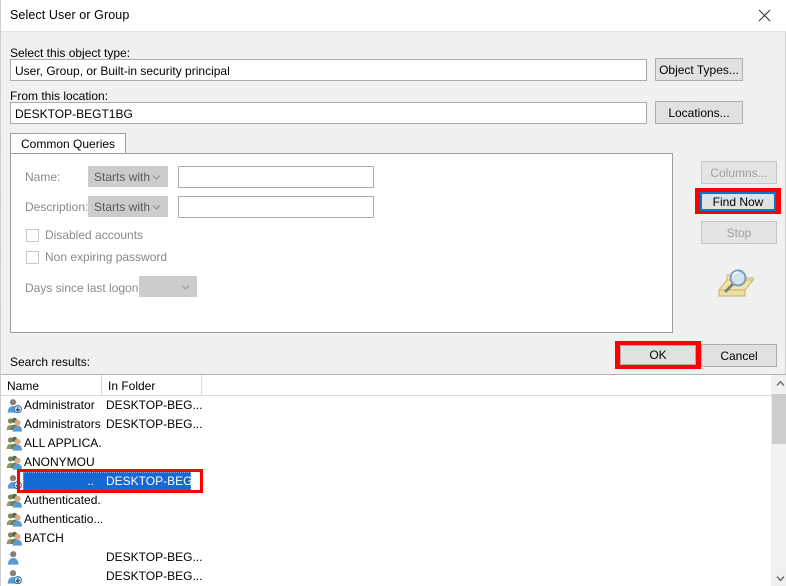  Describe the element at coordinates (152, 385) in the screenshot. I see `column-header-in-folder: In Folder` at that location.